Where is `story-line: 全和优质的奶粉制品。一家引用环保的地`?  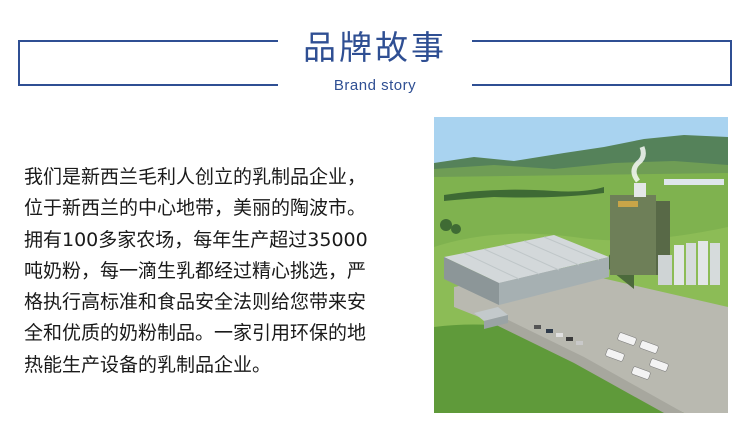
story-line: 全和优质的奶粉制品。一家引用环保的地 is located at coordinates (195, 333).